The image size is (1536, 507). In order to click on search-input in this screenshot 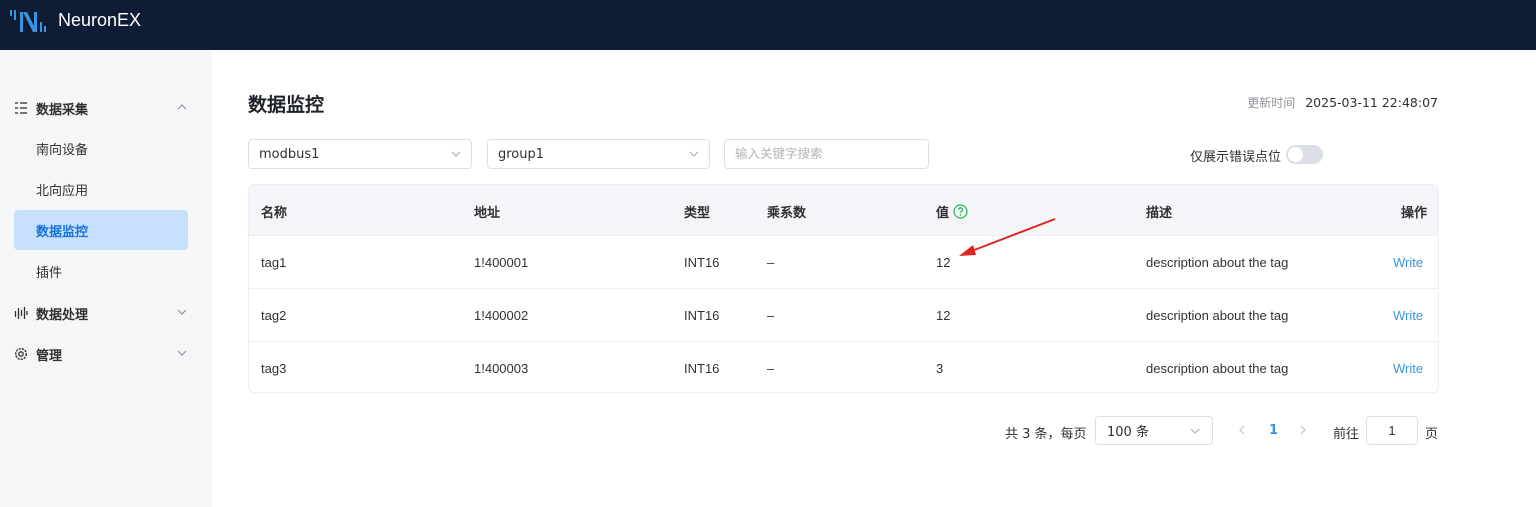, I will do `click(826, 154)`.